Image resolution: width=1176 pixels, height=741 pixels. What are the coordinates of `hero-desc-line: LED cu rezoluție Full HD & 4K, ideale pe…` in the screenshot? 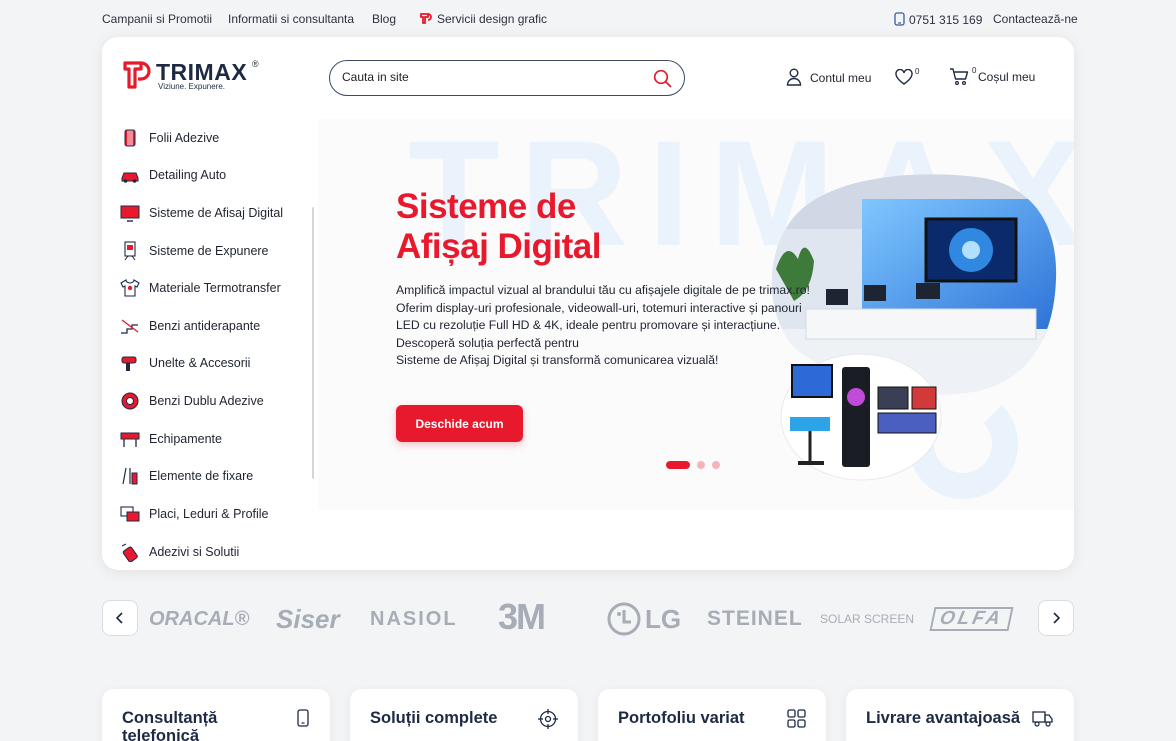 It's located at (588, 325).